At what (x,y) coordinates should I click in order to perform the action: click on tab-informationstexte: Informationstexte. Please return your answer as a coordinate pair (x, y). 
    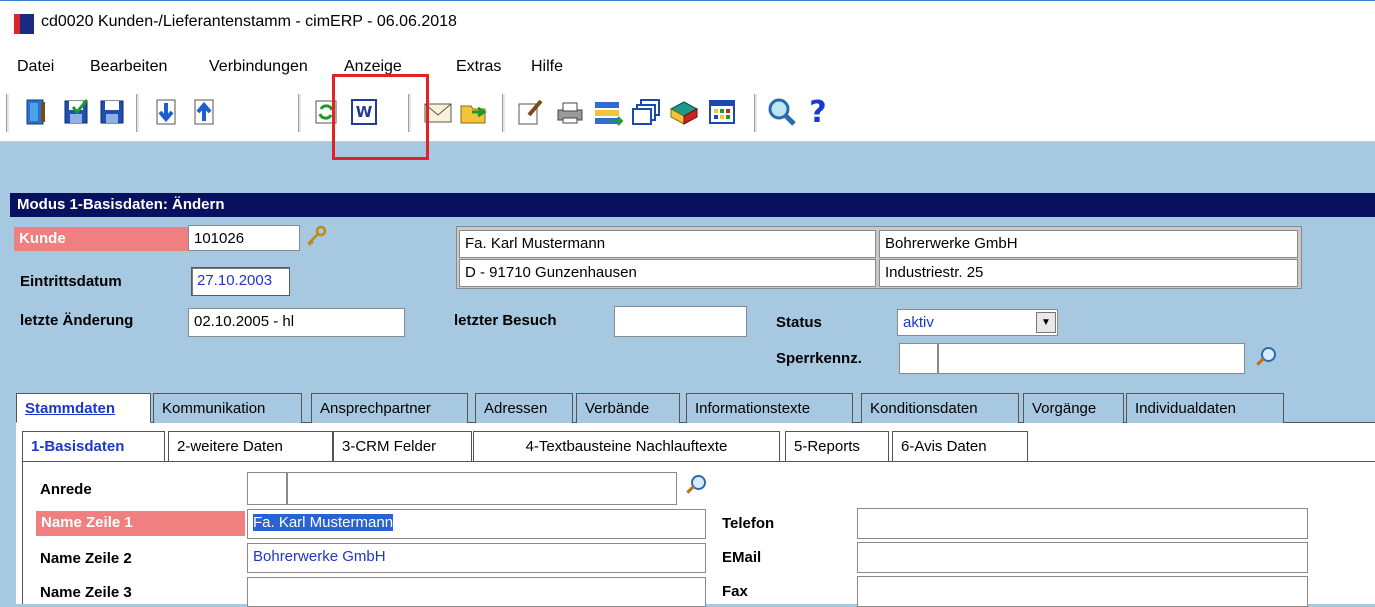
    Looking at the image, I should click on (769, 408).